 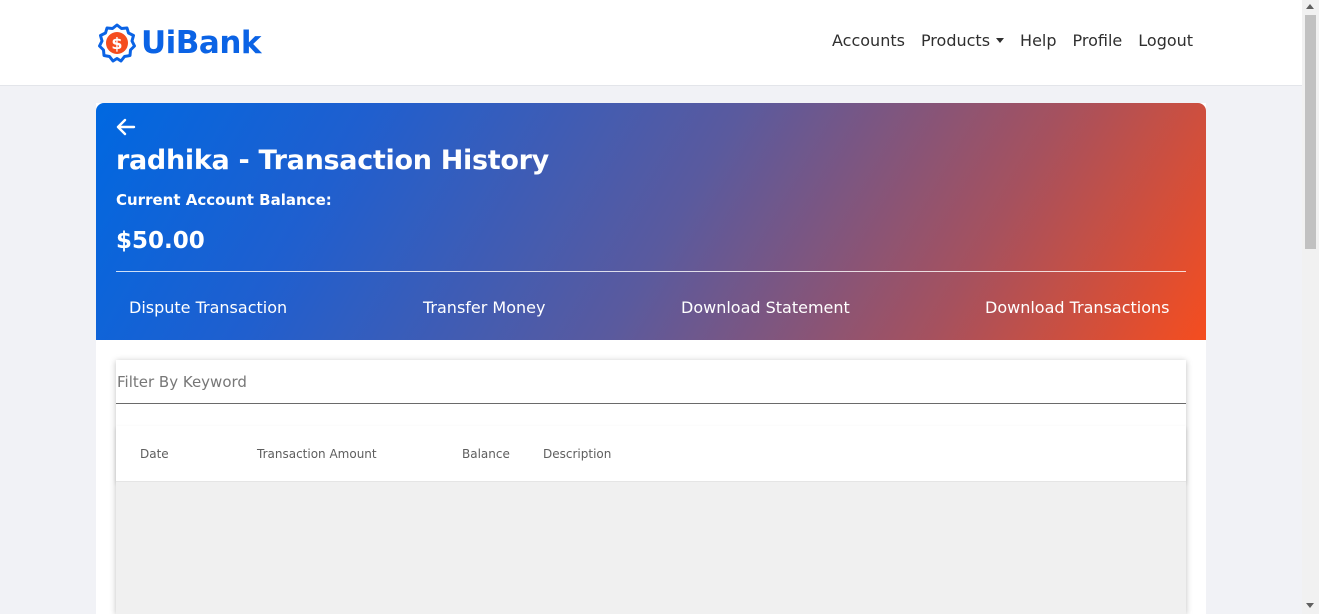 What do you see at coordinates (1310, 605) in the screenshot?
I see `scroll-down-arrow-icon` at bounding box center [1310, 605].